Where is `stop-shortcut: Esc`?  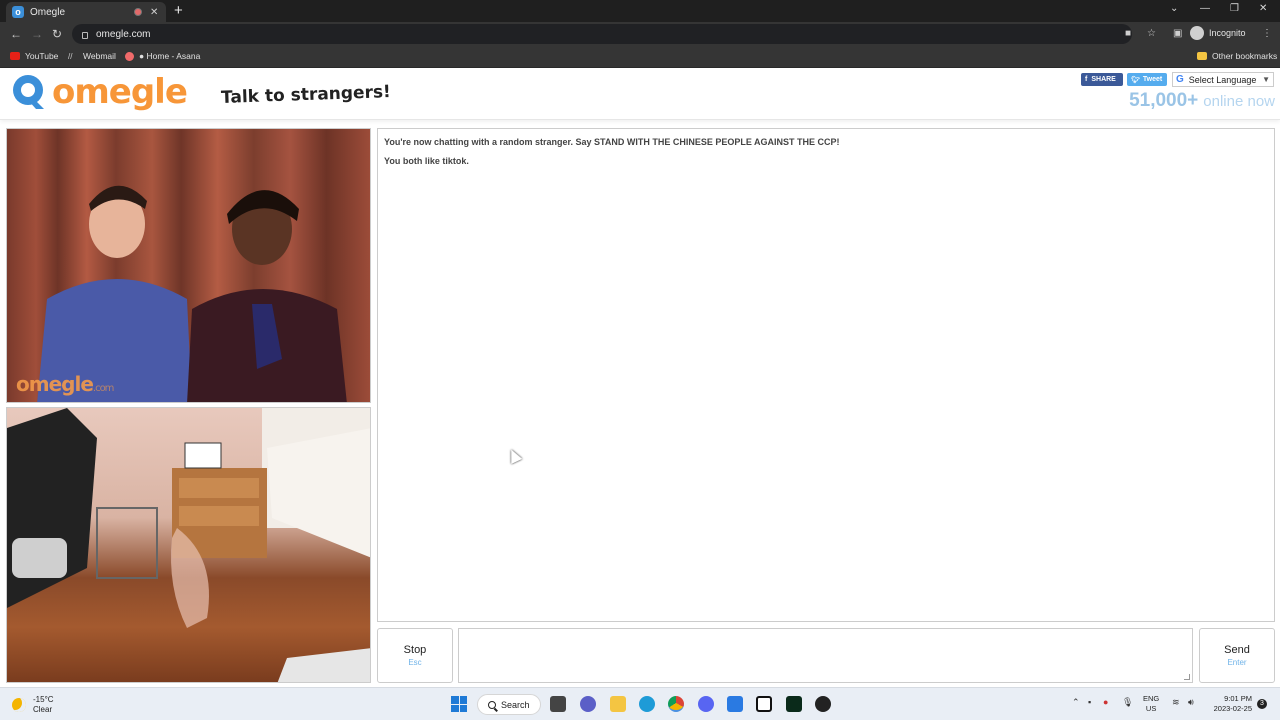 stop-shortcut: Esc is located at coordinates (415, 662).